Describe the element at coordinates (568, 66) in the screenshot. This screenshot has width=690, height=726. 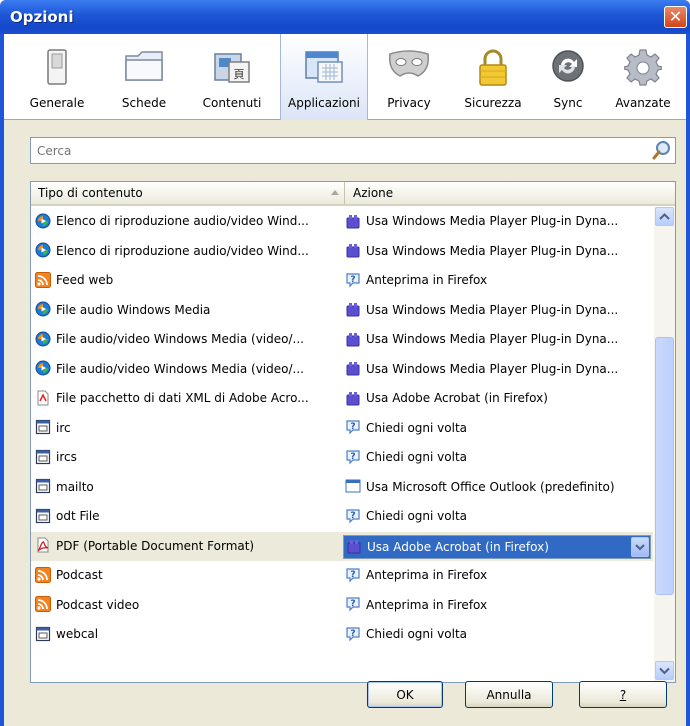
I see `sync-icon` at that location.